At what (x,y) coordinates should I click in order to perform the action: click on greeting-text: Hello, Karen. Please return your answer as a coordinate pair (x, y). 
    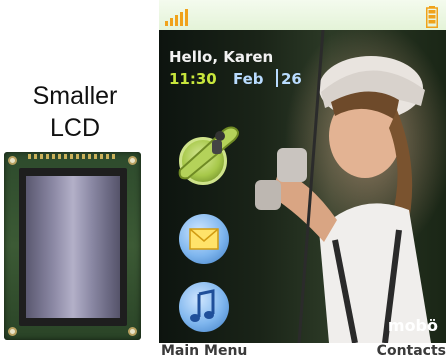
    Looking at the image, I should click on (221, 57).